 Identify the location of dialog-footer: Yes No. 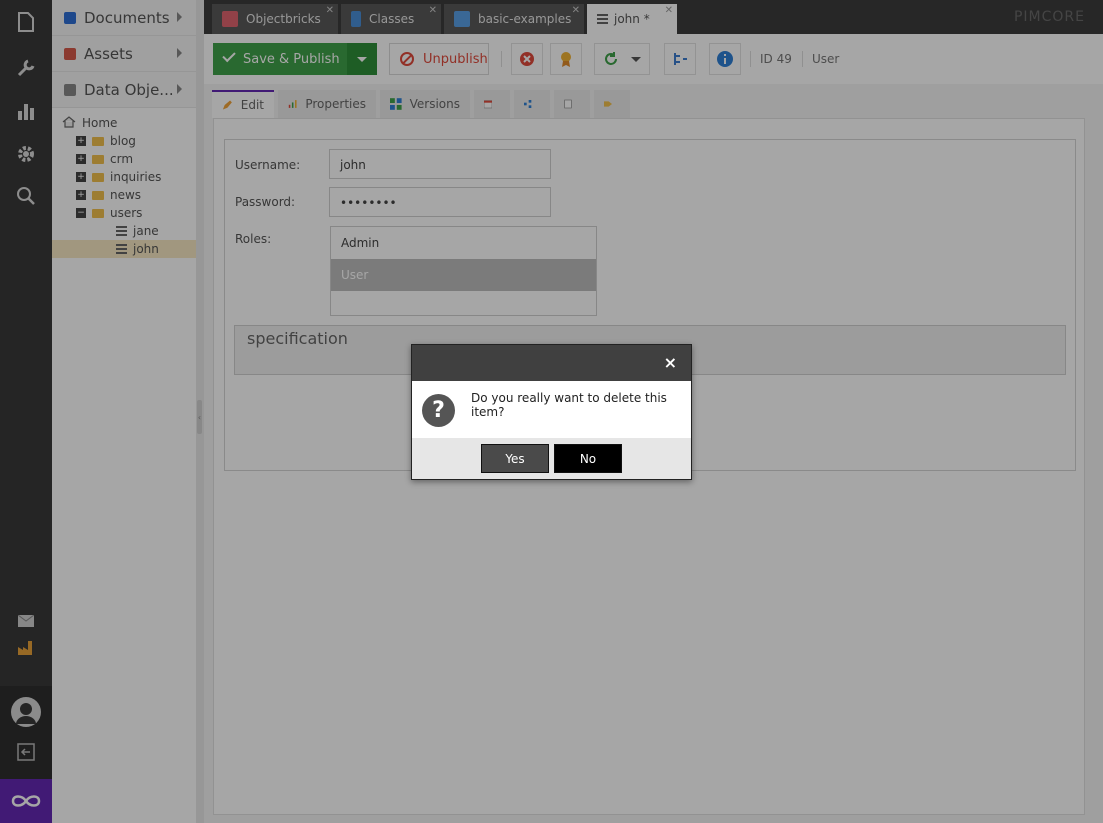
(551, 458).